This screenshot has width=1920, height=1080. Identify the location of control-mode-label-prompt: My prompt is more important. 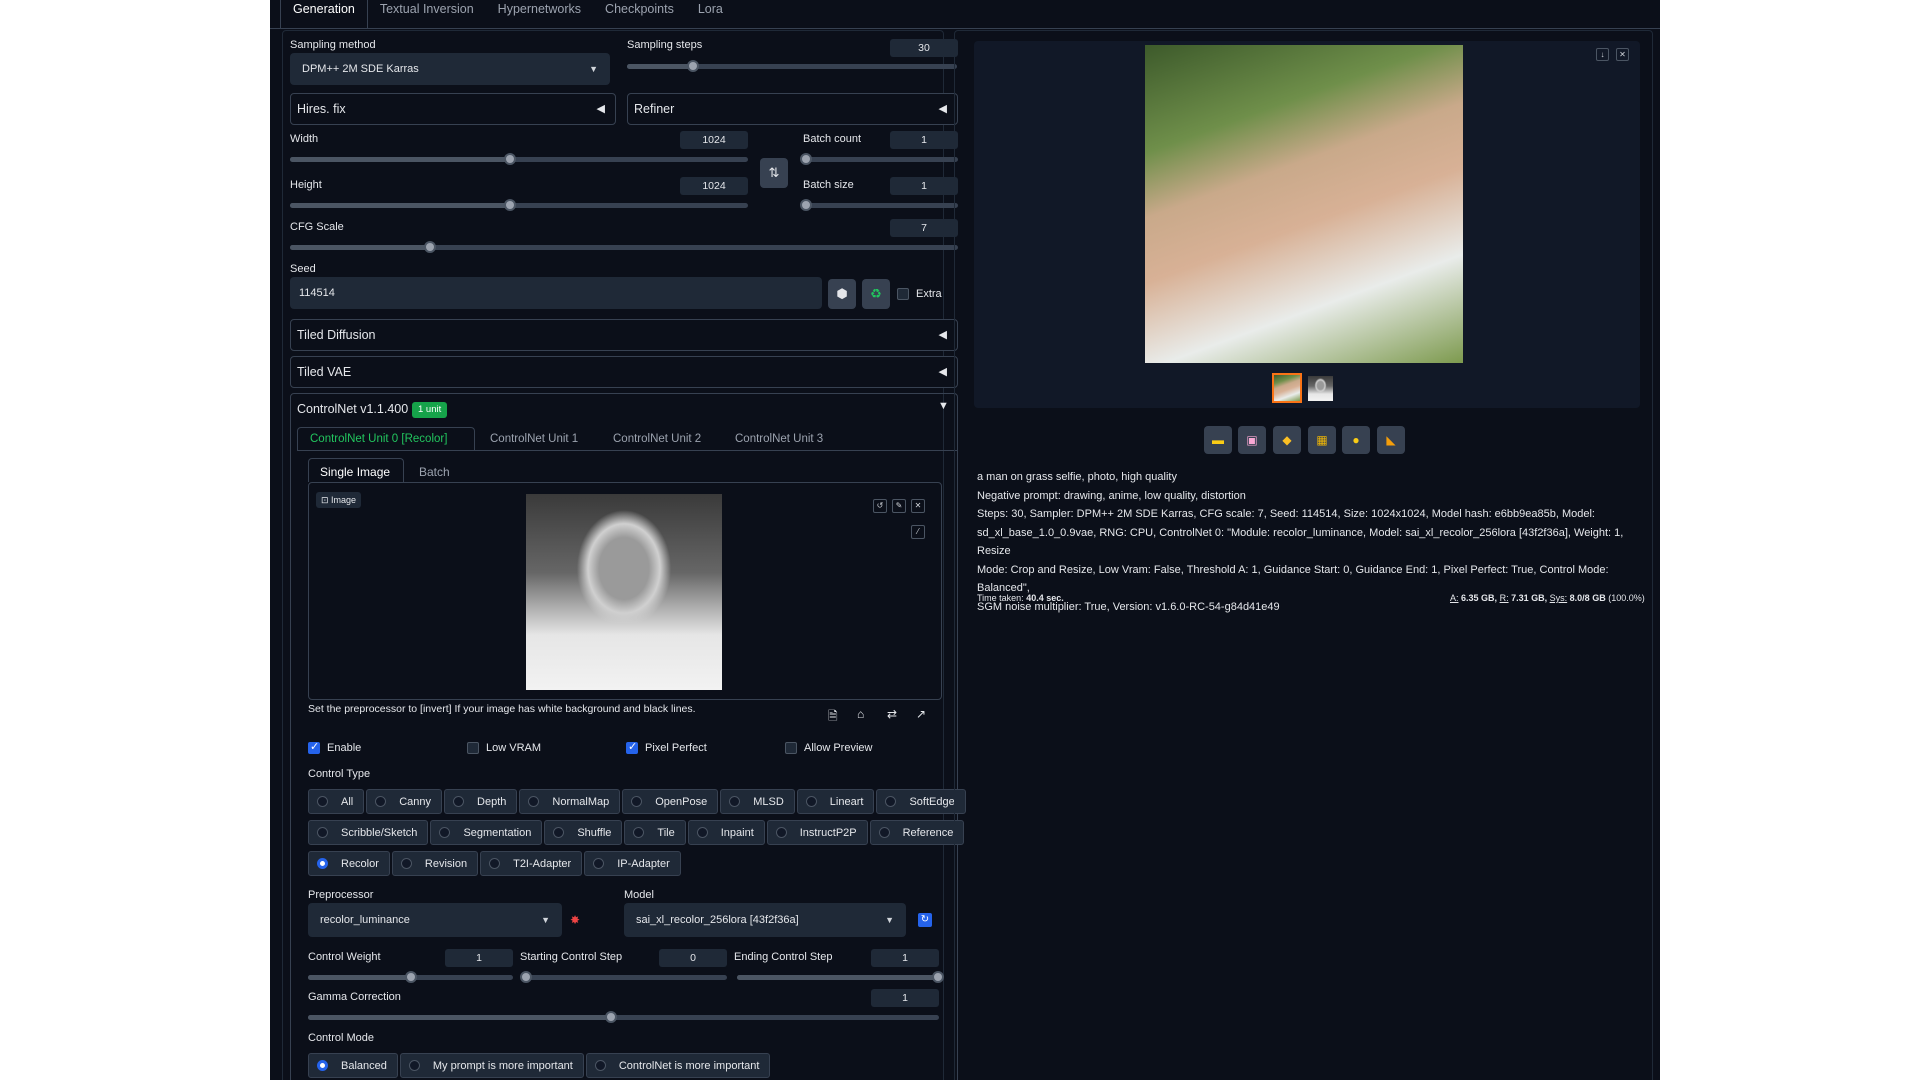
(502, 1065).